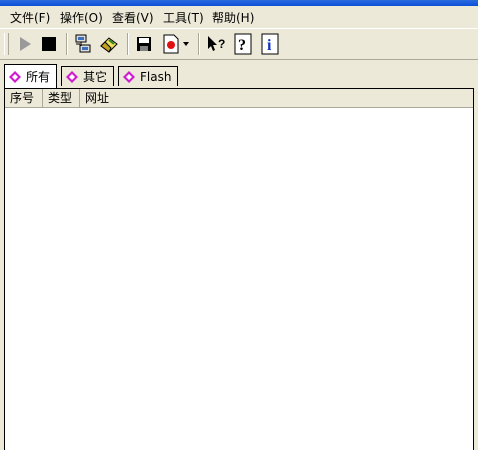 The height and width of the screenshot is (450, 478). What do you see at coordinates (6, 44) in the screenshot?
I see `toolbar-grip` at bounding box center [6, 44].